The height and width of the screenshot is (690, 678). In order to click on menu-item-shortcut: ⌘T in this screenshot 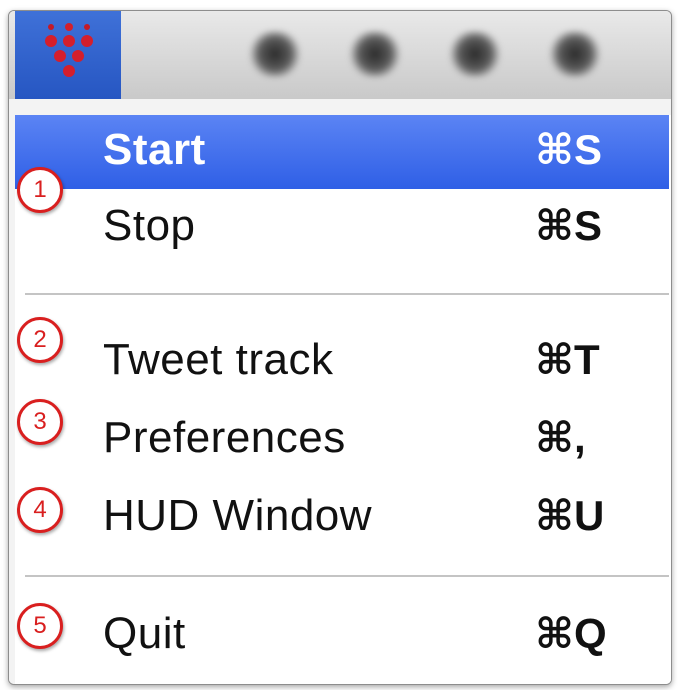, I will do `click(567, 359)`.